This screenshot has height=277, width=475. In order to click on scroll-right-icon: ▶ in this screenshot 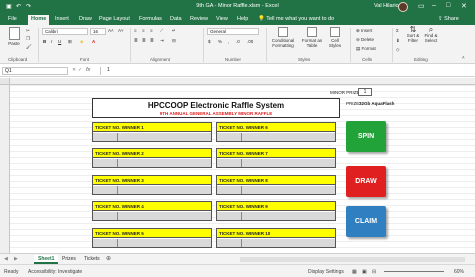, I will do `click(16, 259)`.